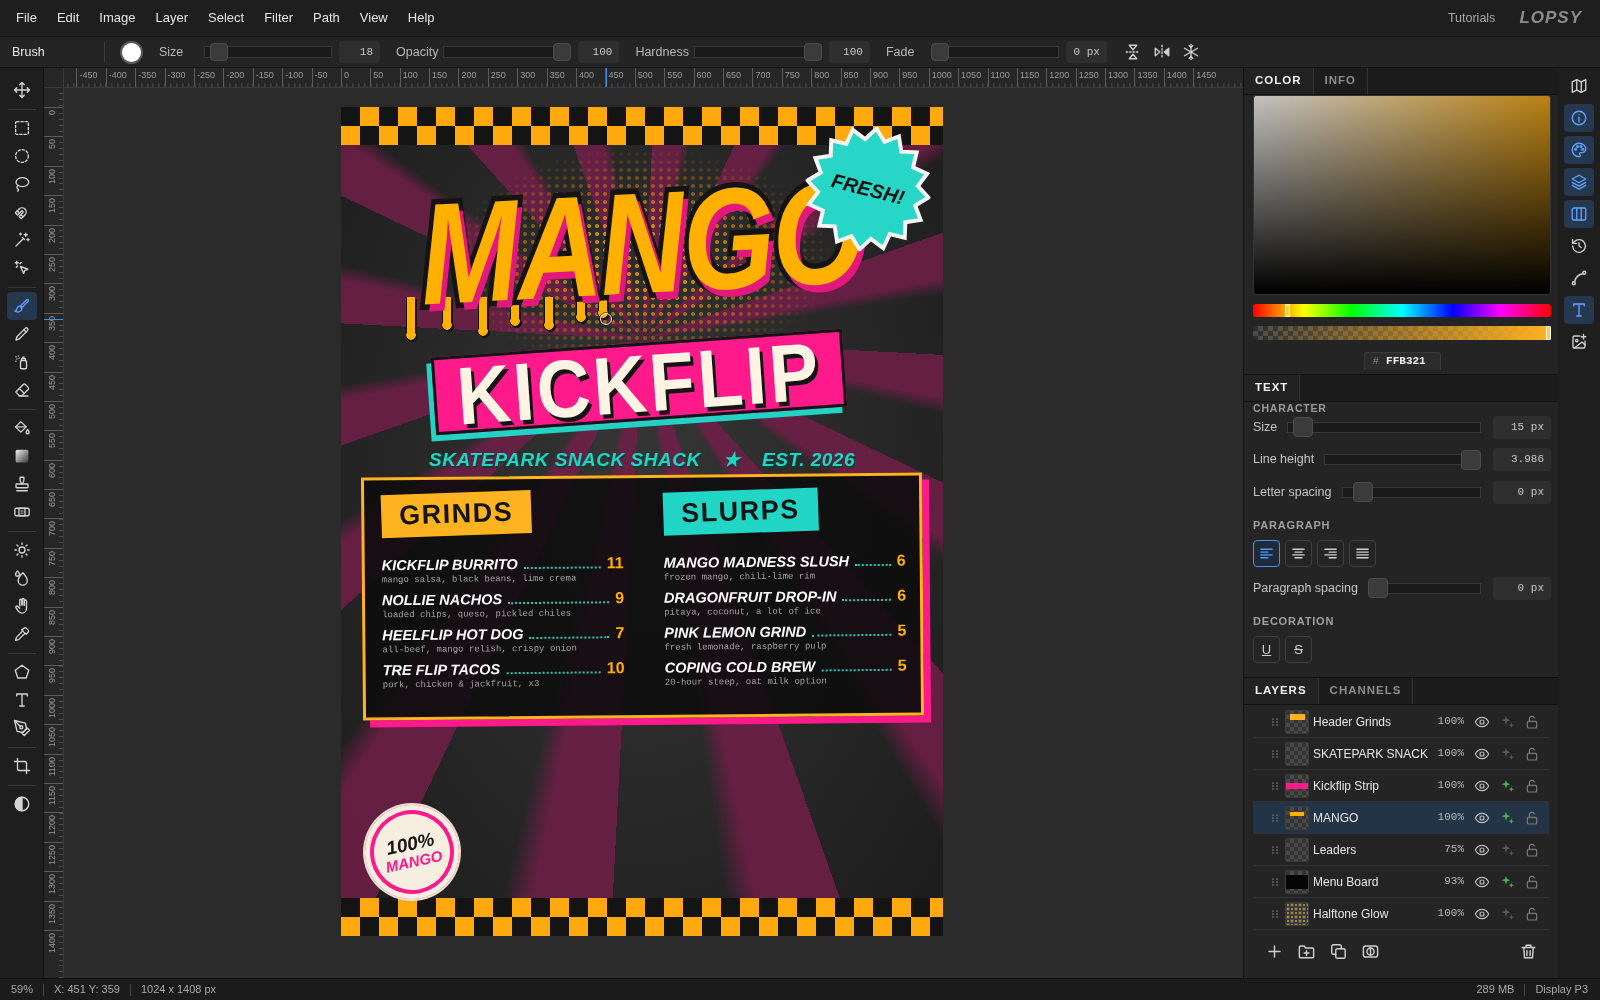 The image size is (1600, 1000). What do you see at coordinates (1366, 691) in the screenshot?
I see `panel-tab: CHANNELS` at bounding box center [1366, 691].